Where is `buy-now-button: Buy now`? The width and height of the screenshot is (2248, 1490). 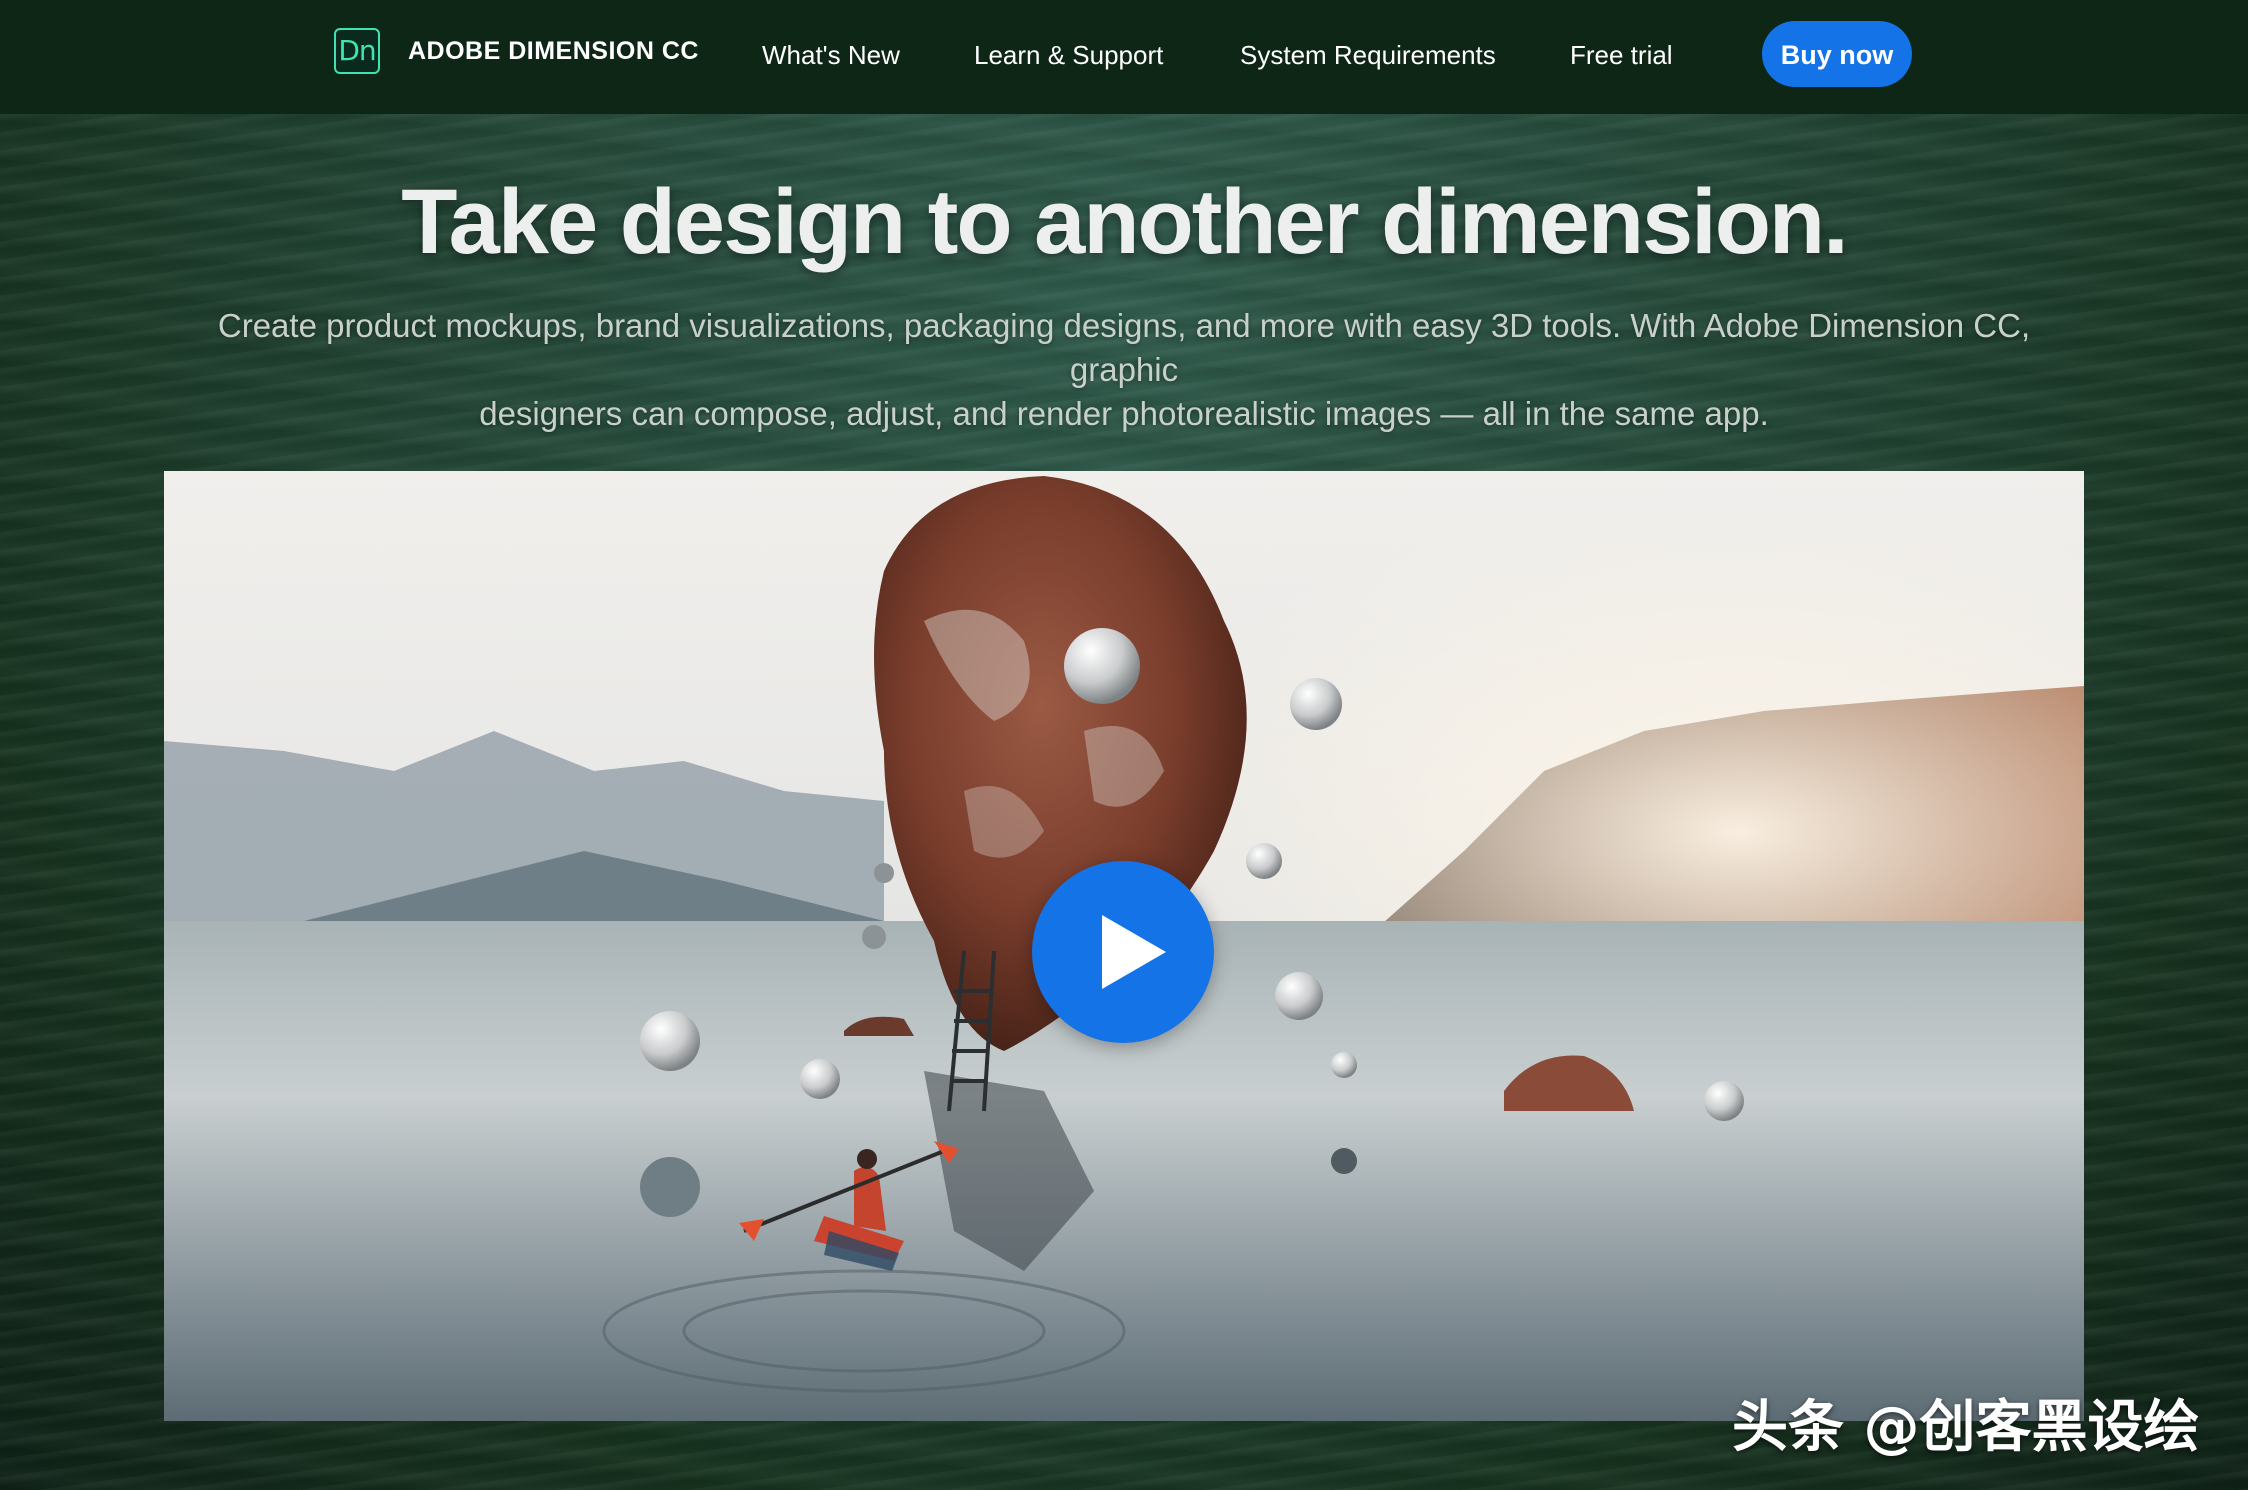
buy-now-button: Buy now is located at coordinates (1837, 54).